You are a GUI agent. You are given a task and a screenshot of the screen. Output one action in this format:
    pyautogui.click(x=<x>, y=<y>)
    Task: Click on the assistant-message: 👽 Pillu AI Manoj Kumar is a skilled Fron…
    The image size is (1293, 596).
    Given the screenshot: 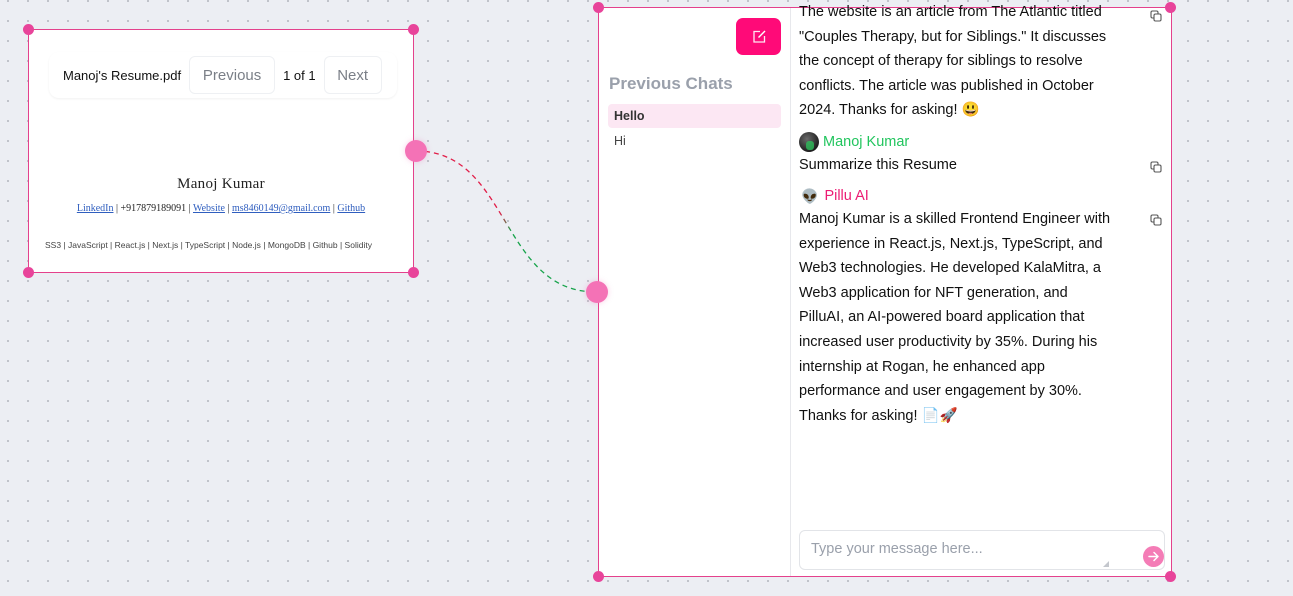 What is the action you would take?
    pyautogui.click(x=969, y=306)
    